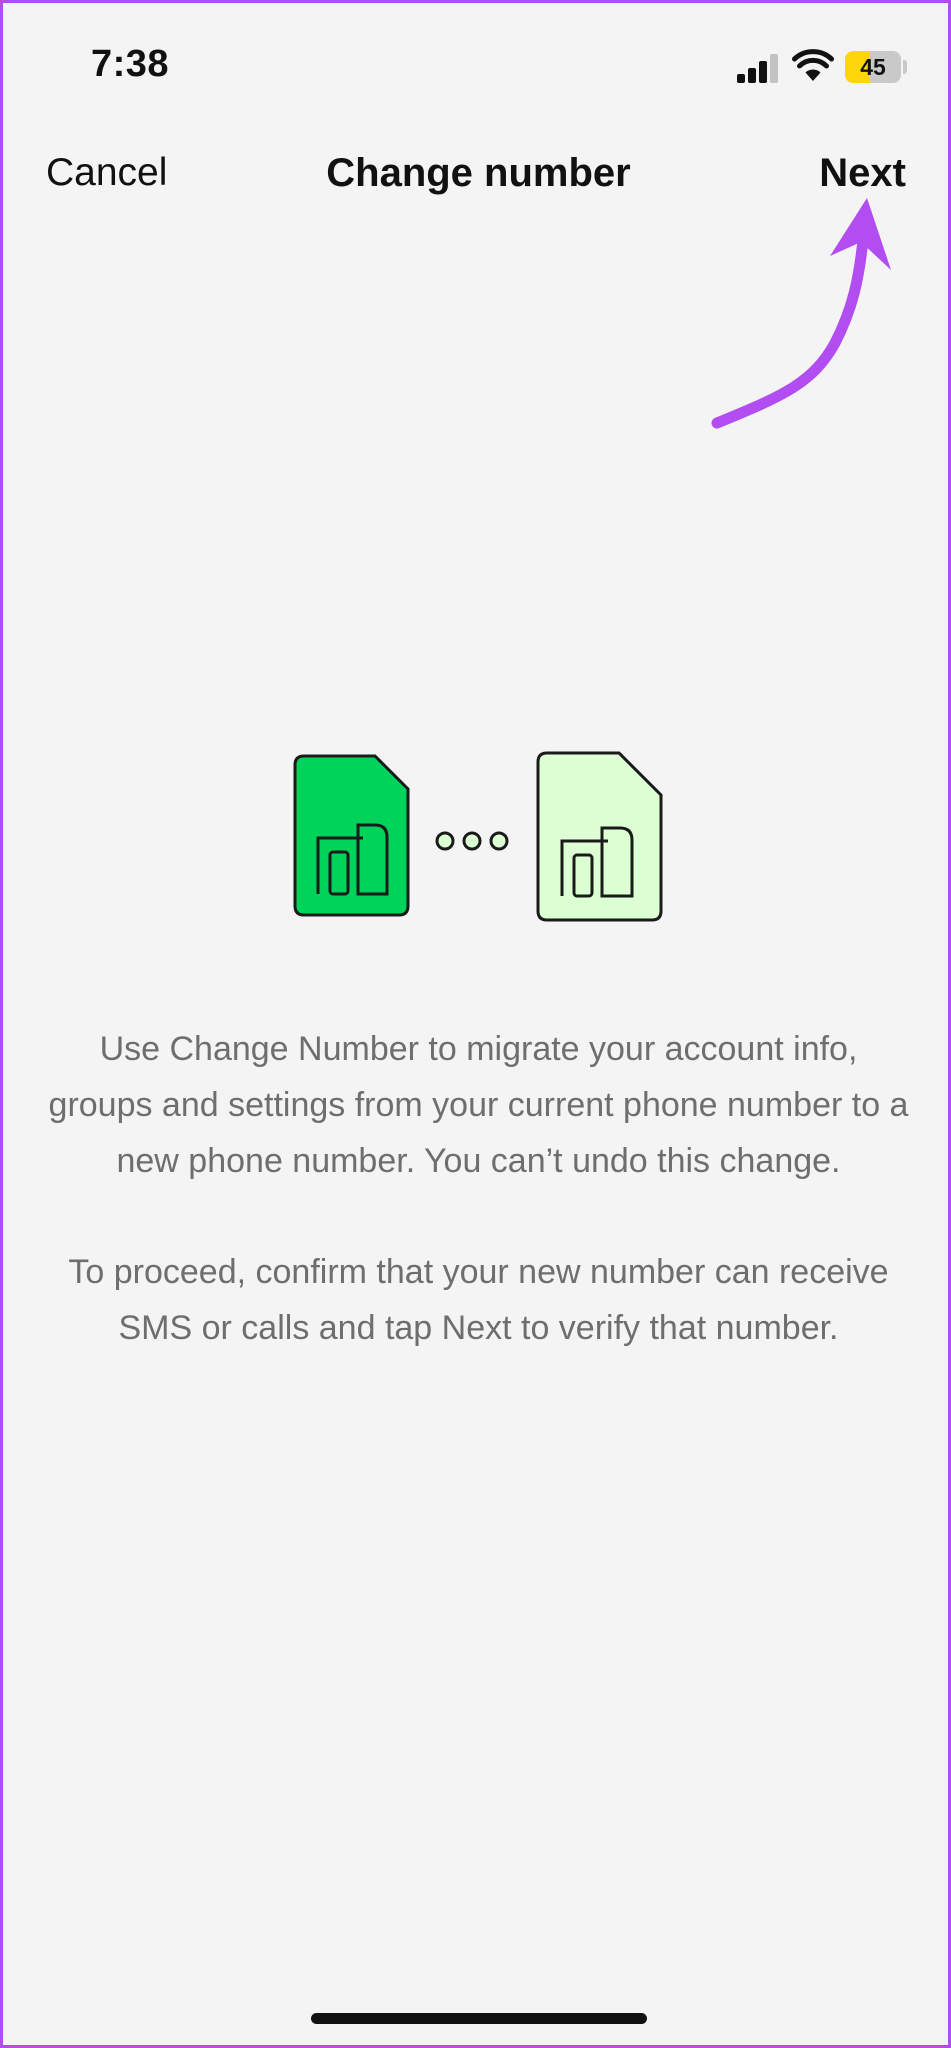 The width and height of the screenshot is (951, 2048). Describe the element at coordinates (813, 65) in the screenshot. I see `wifi-icon` at that location.